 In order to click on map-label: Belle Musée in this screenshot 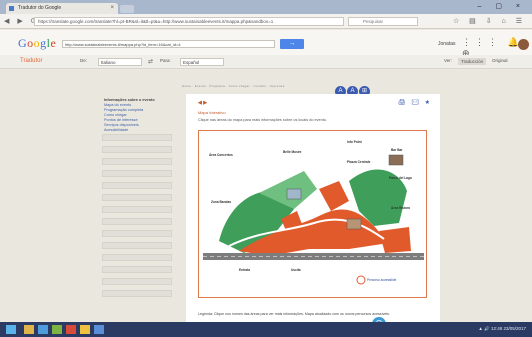, I will do `click(292, 152)`.